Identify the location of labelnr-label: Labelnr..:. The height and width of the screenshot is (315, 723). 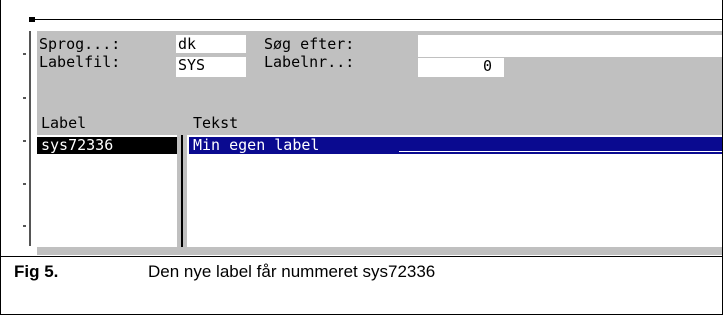
(309, 62).